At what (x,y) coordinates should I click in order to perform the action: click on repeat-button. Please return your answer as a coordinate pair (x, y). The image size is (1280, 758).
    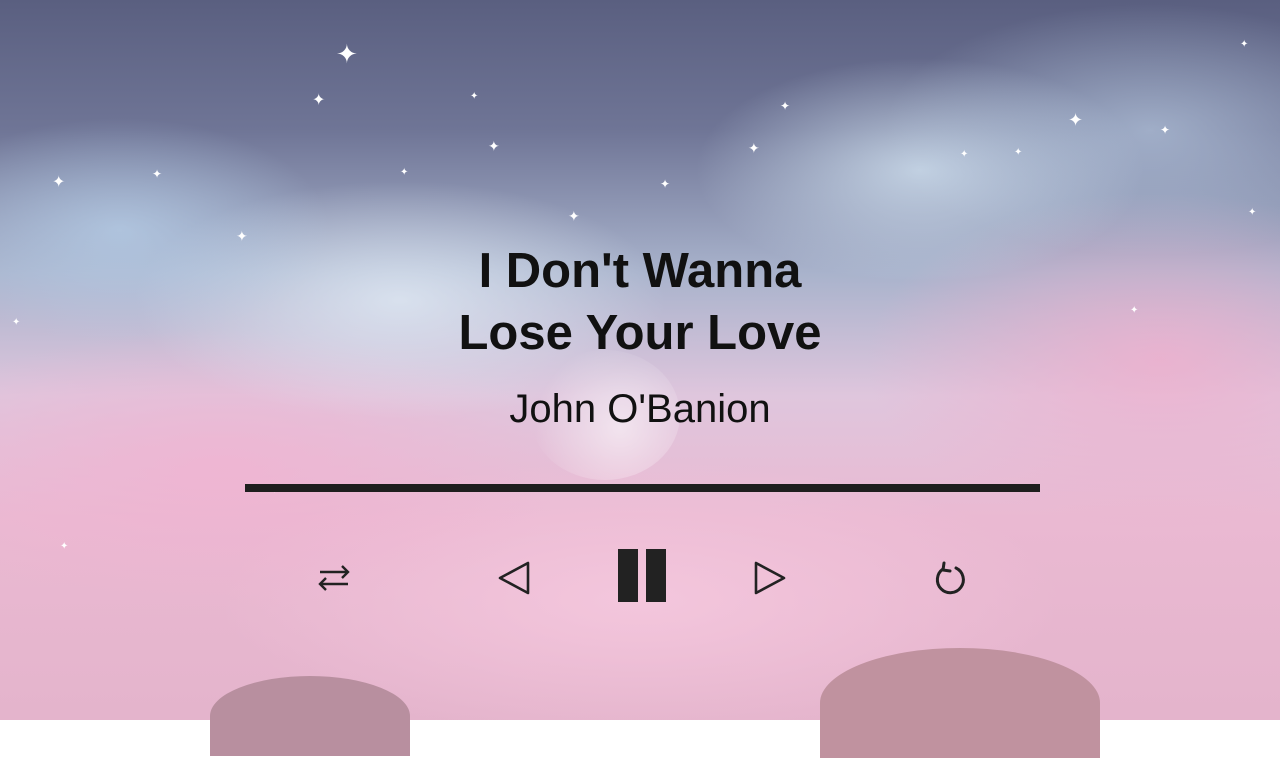
    Looking at the image, I should click on (950, 579).